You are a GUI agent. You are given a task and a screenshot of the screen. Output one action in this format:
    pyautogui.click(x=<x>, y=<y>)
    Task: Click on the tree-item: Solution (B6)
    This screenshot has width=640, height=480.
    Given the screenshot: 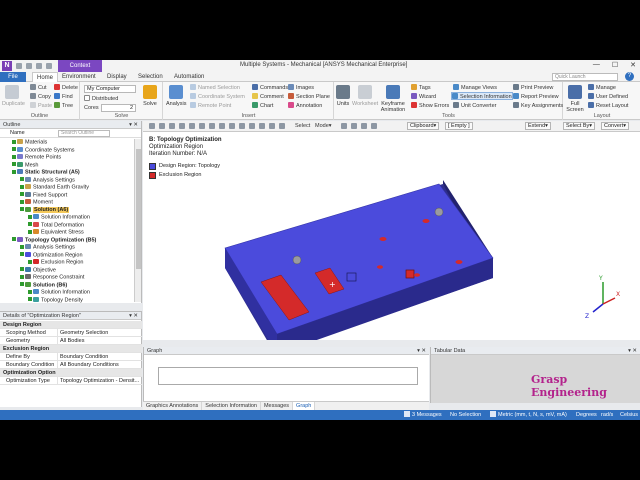 What is the action you would take?
    pyautogui.click(x=67, y=285)
    